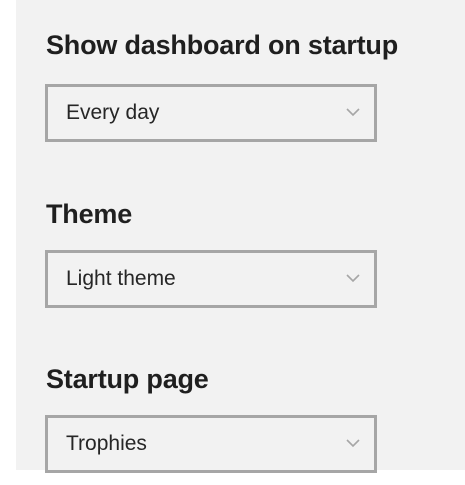 Image resolution: width=465 pixels, height=485 pixels. Describe the element at coordinates (127, 379) in the screenshot. I see `startup-page-label: Startup page` at that location.